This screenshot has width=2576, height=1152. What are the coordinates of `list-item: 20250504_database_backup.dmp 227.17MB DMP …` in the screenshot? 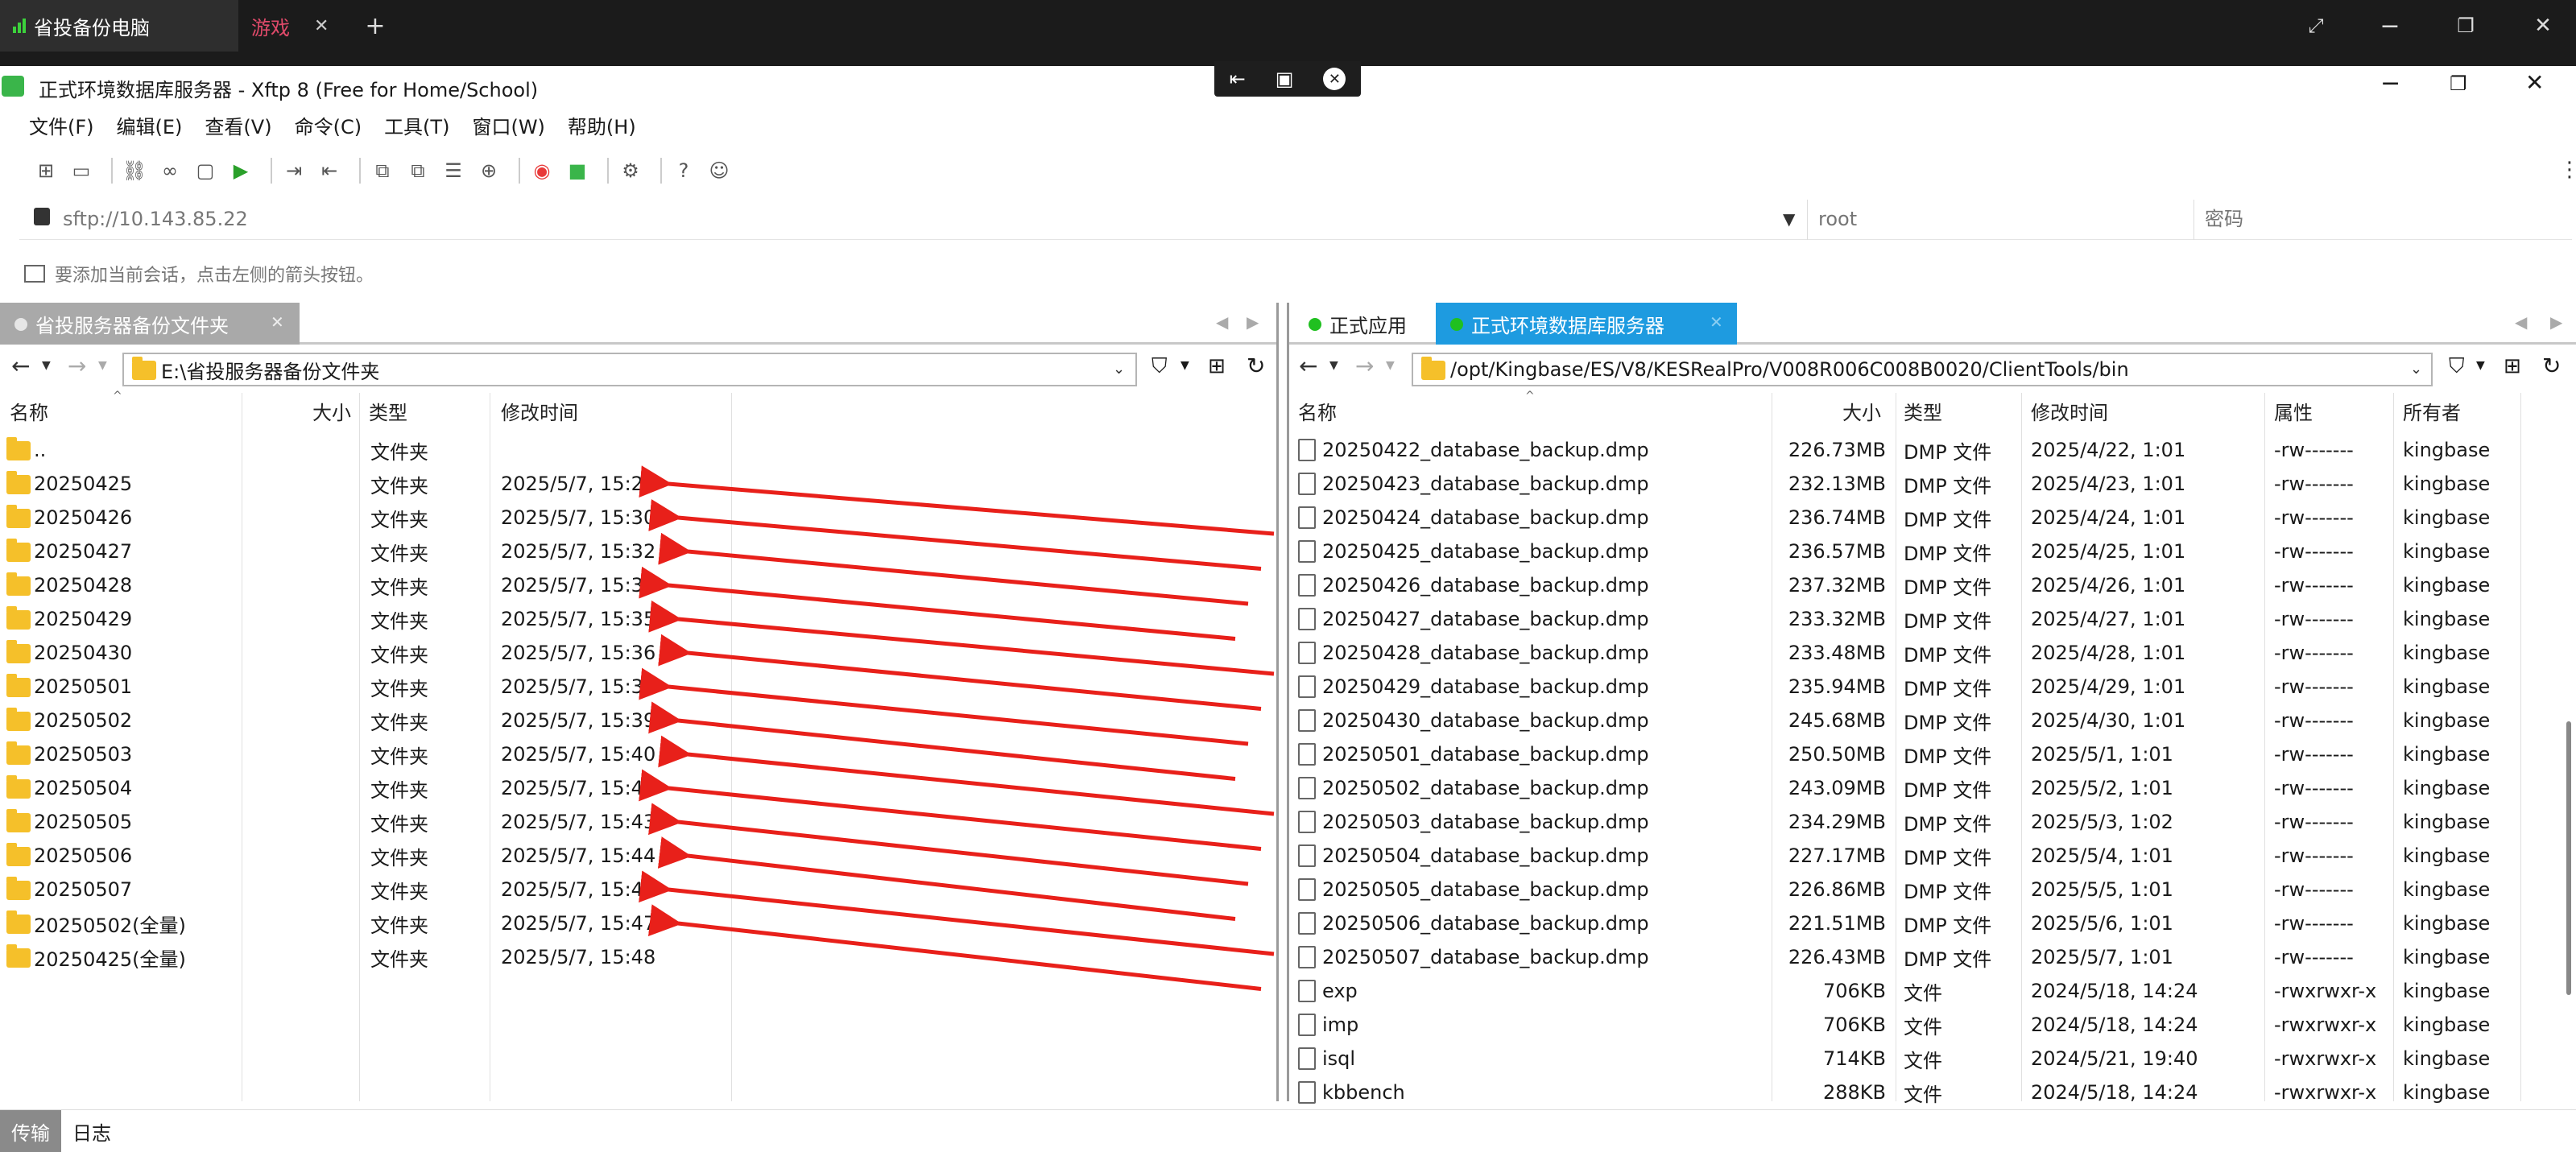 It's located at (1927, 856).